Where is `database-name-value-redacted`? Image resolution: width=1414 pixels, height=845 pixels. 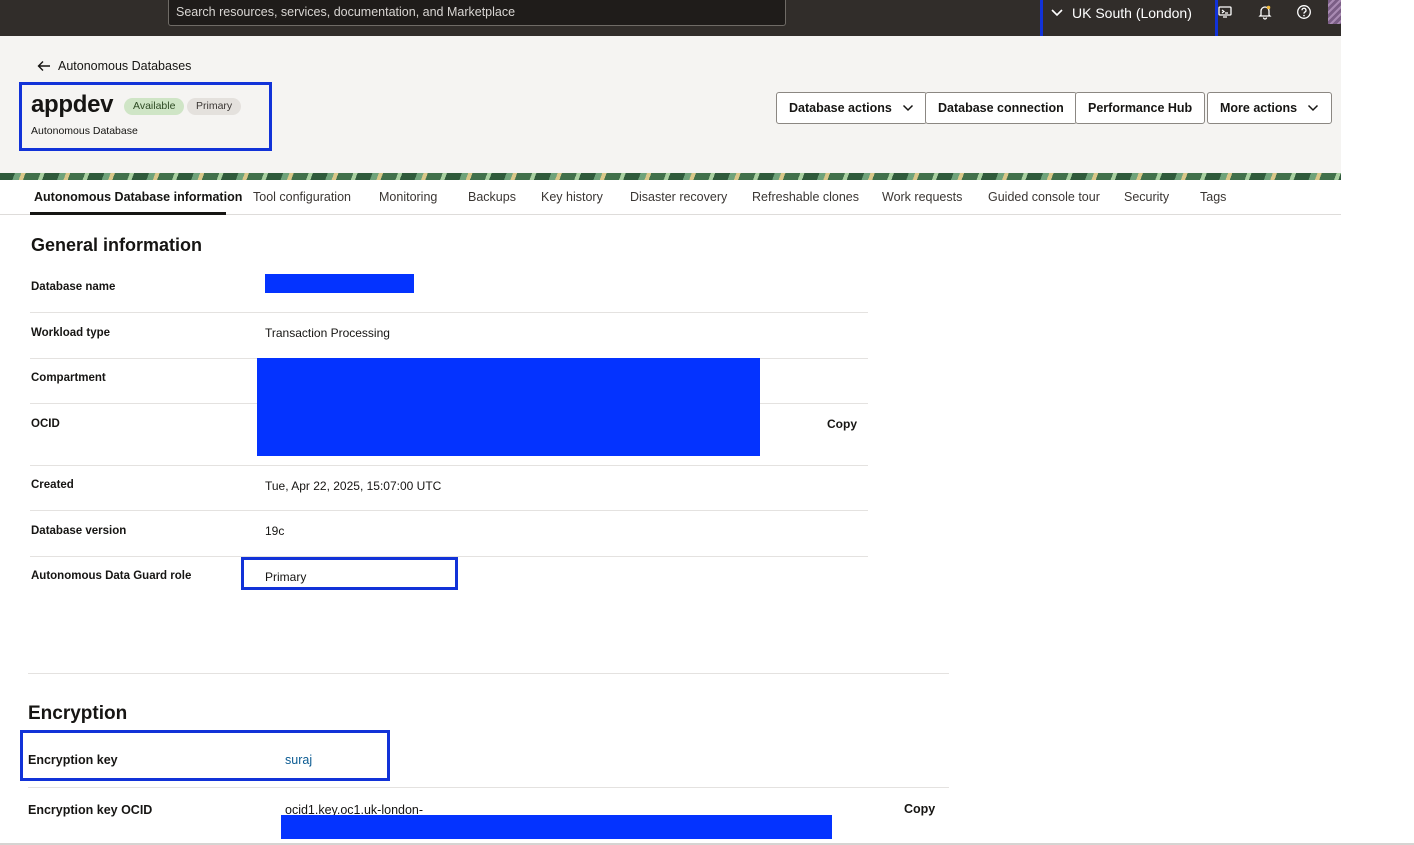
database-name-value-redacted is located at coordinates (339, 283).